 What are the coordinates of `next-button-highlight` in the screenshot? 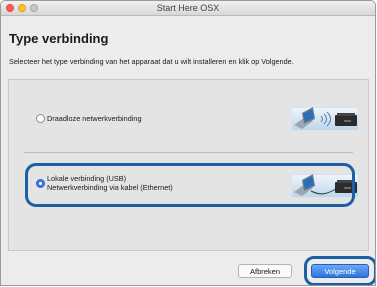 It's located at (339, 270).